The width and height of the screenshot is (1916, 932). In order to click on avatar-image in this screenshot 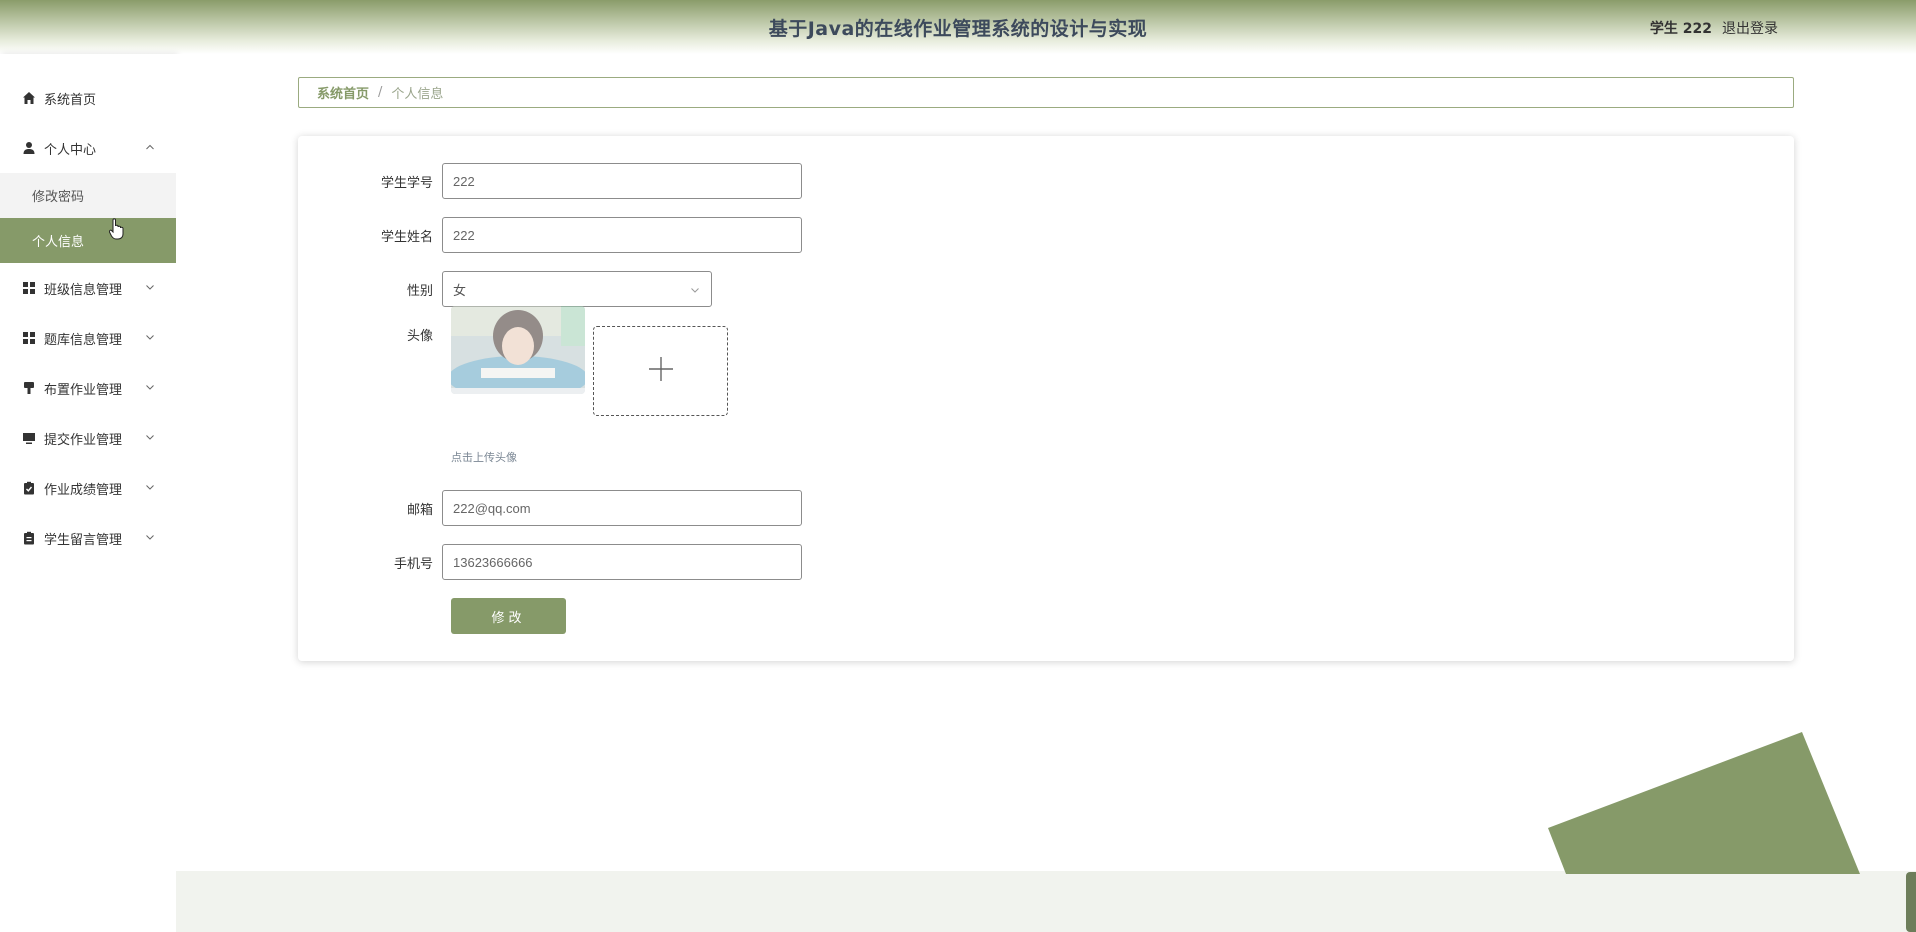, I will do `click(518, 350)`.